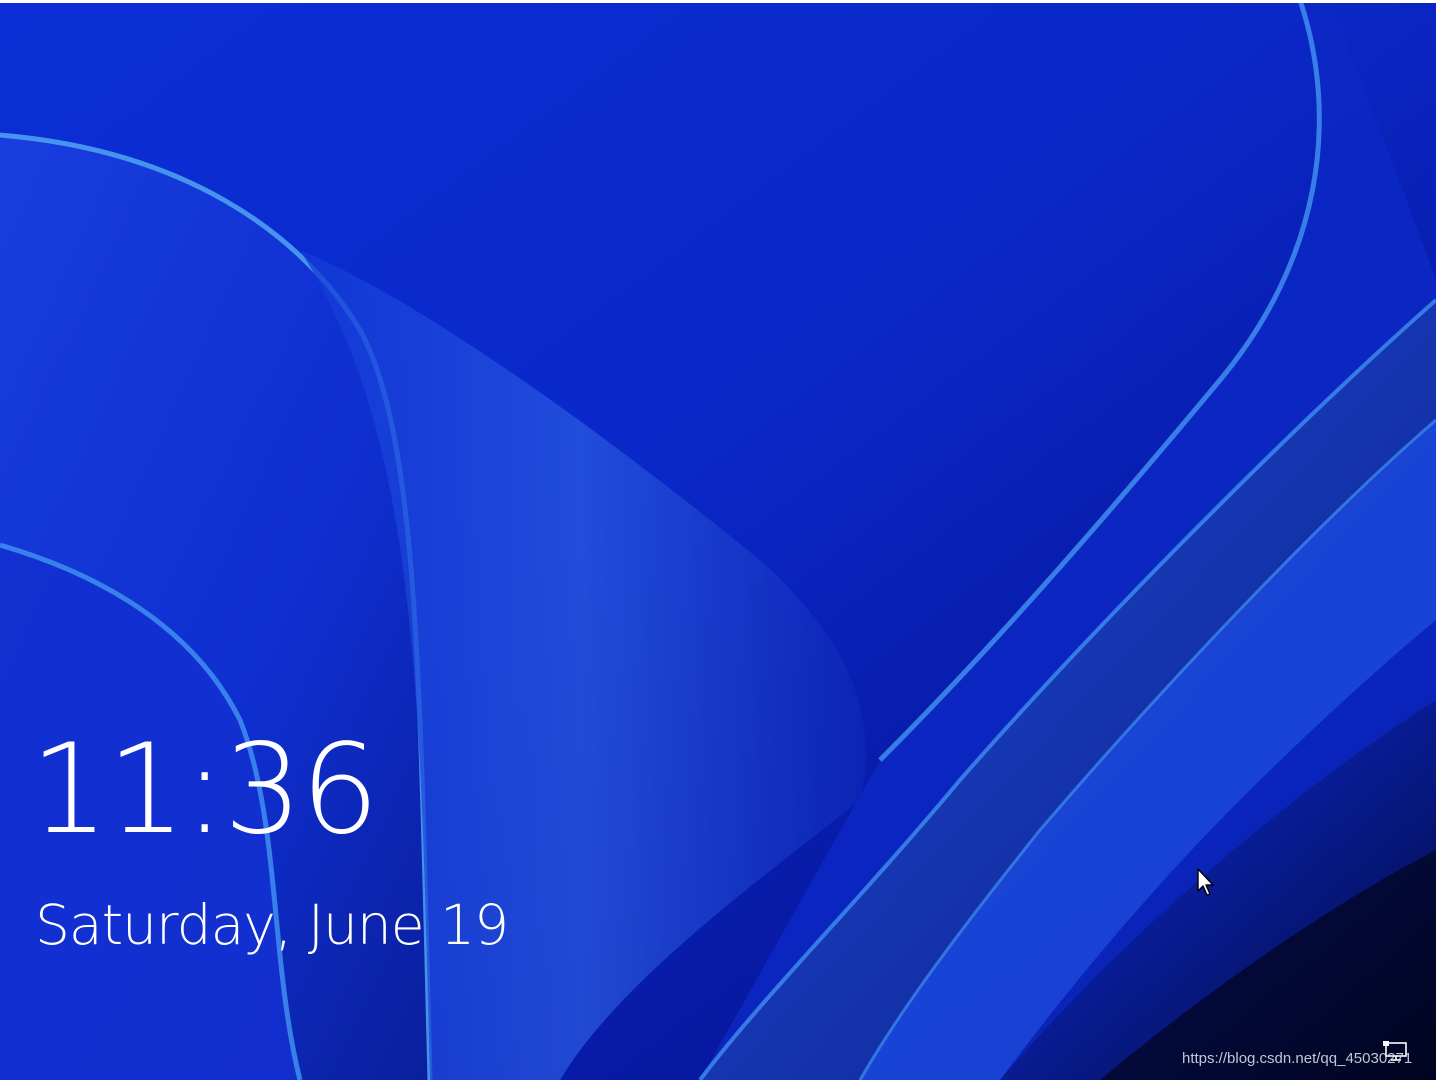  What do you see at coordinates (1205, 882) in the screenshot?
I see `mouse-pointer-icon` at bounding box center [1205, 882].